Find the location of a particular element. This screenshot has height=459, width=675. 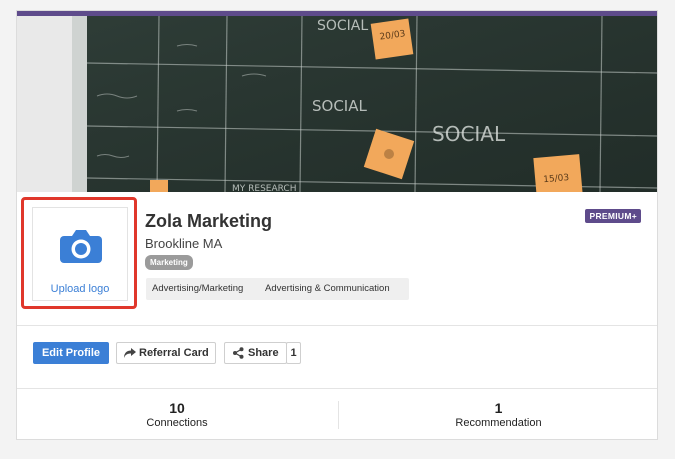

sticky-note: 15/03 is located at coordinates (558, 173).